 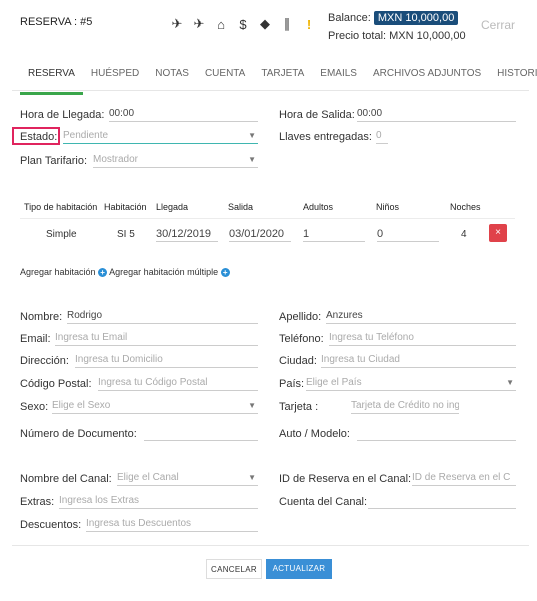 I want to click on dollar-icon: $, so click(x=243, y=24).